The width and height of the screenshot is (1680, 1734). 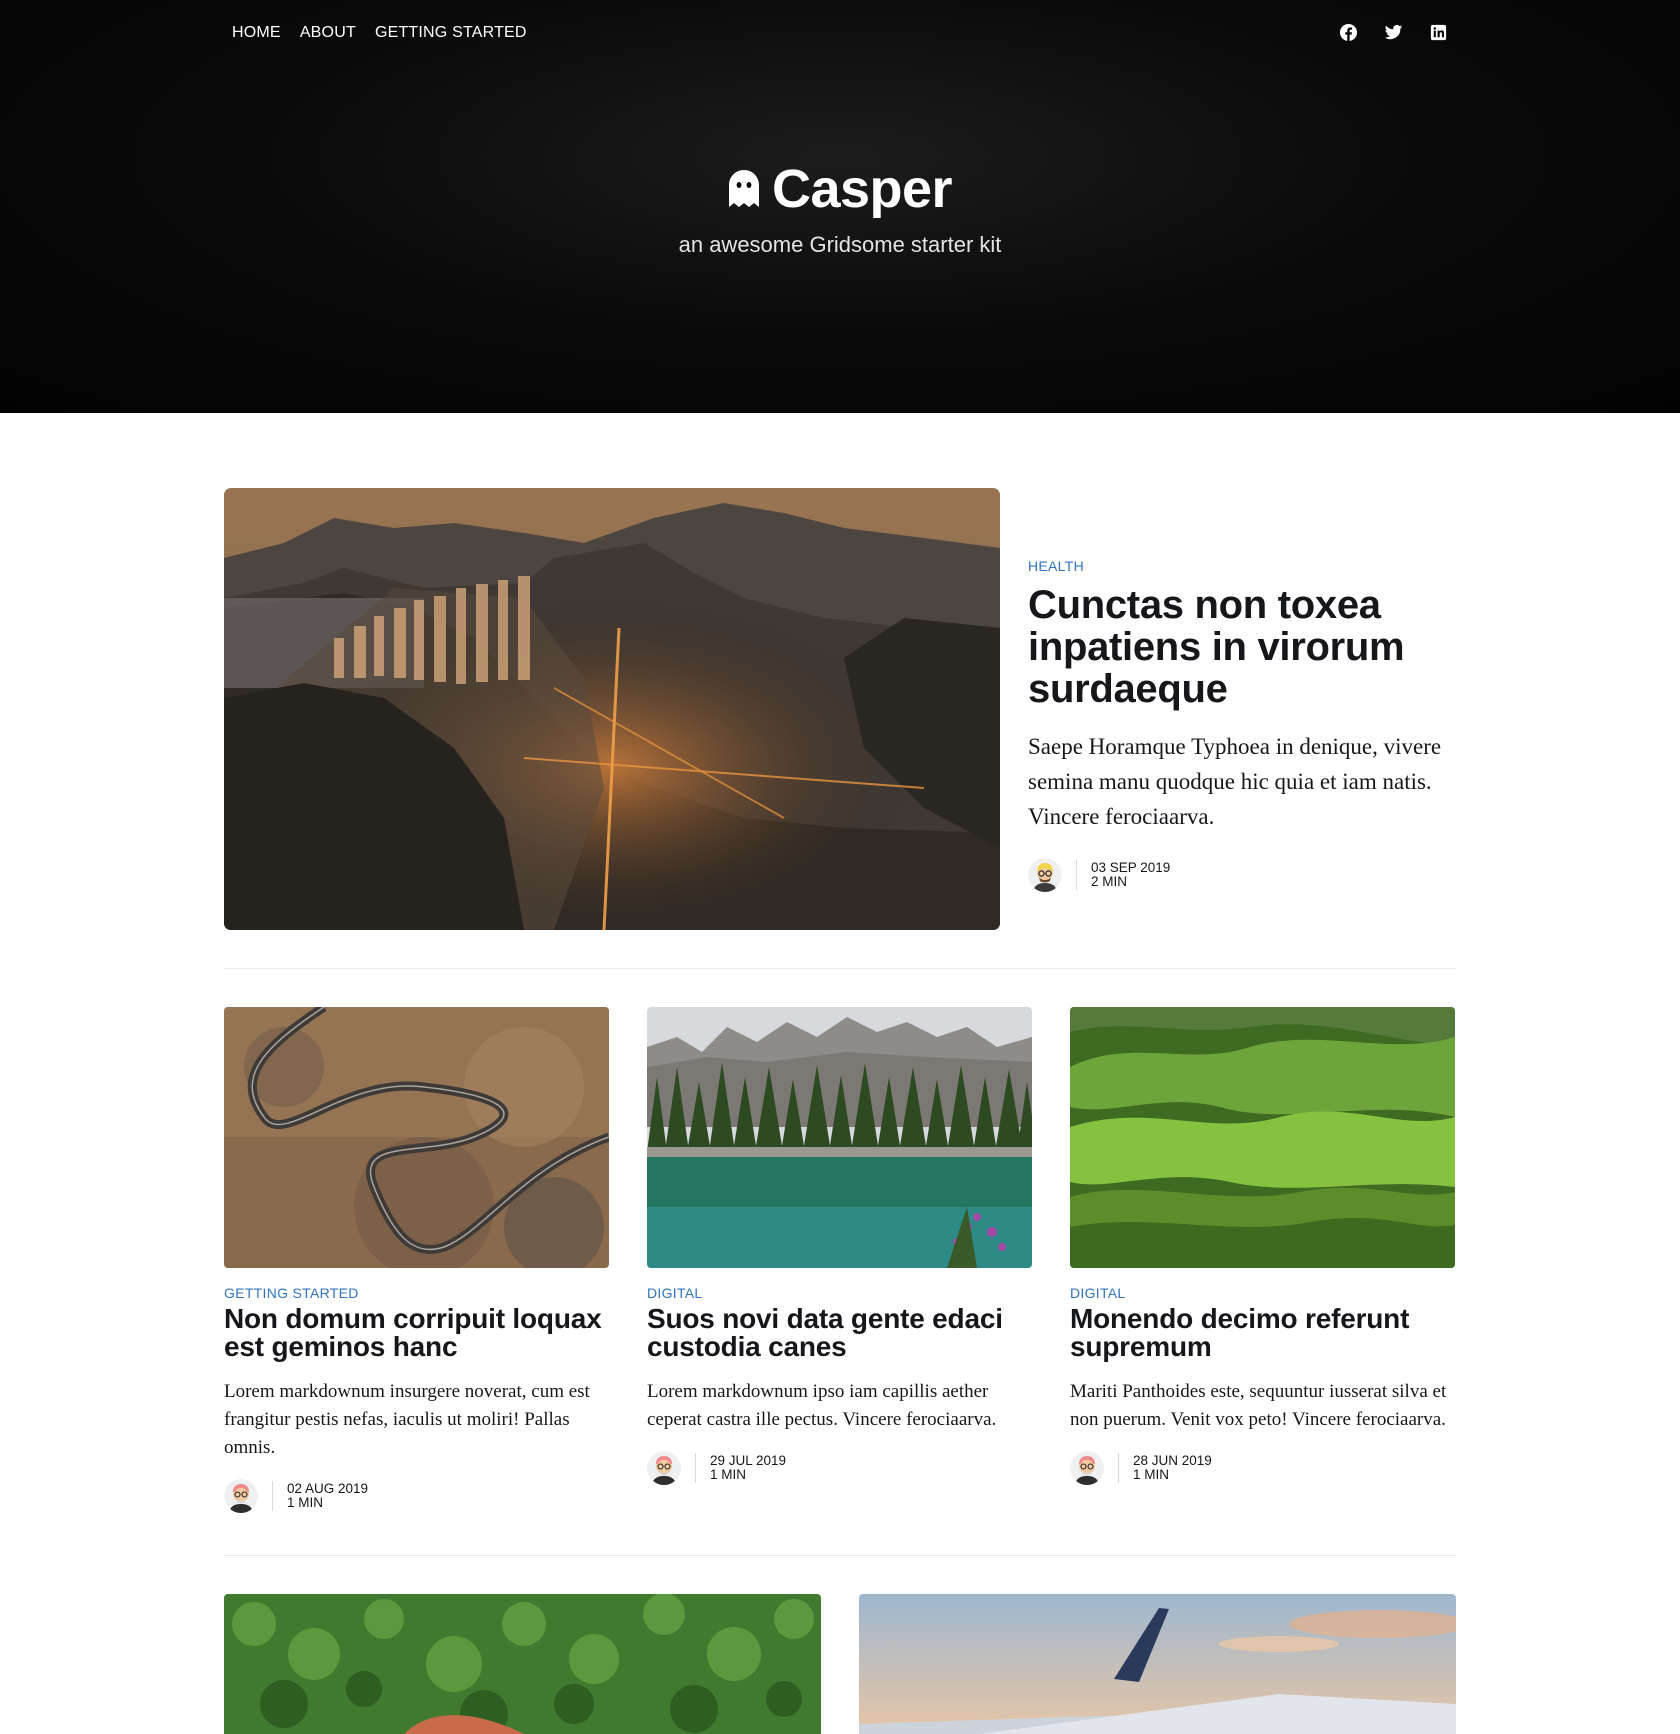 I want to click on top-navigation: HOME ABOUT GETTING STARTED, so click(x=840, y=32).